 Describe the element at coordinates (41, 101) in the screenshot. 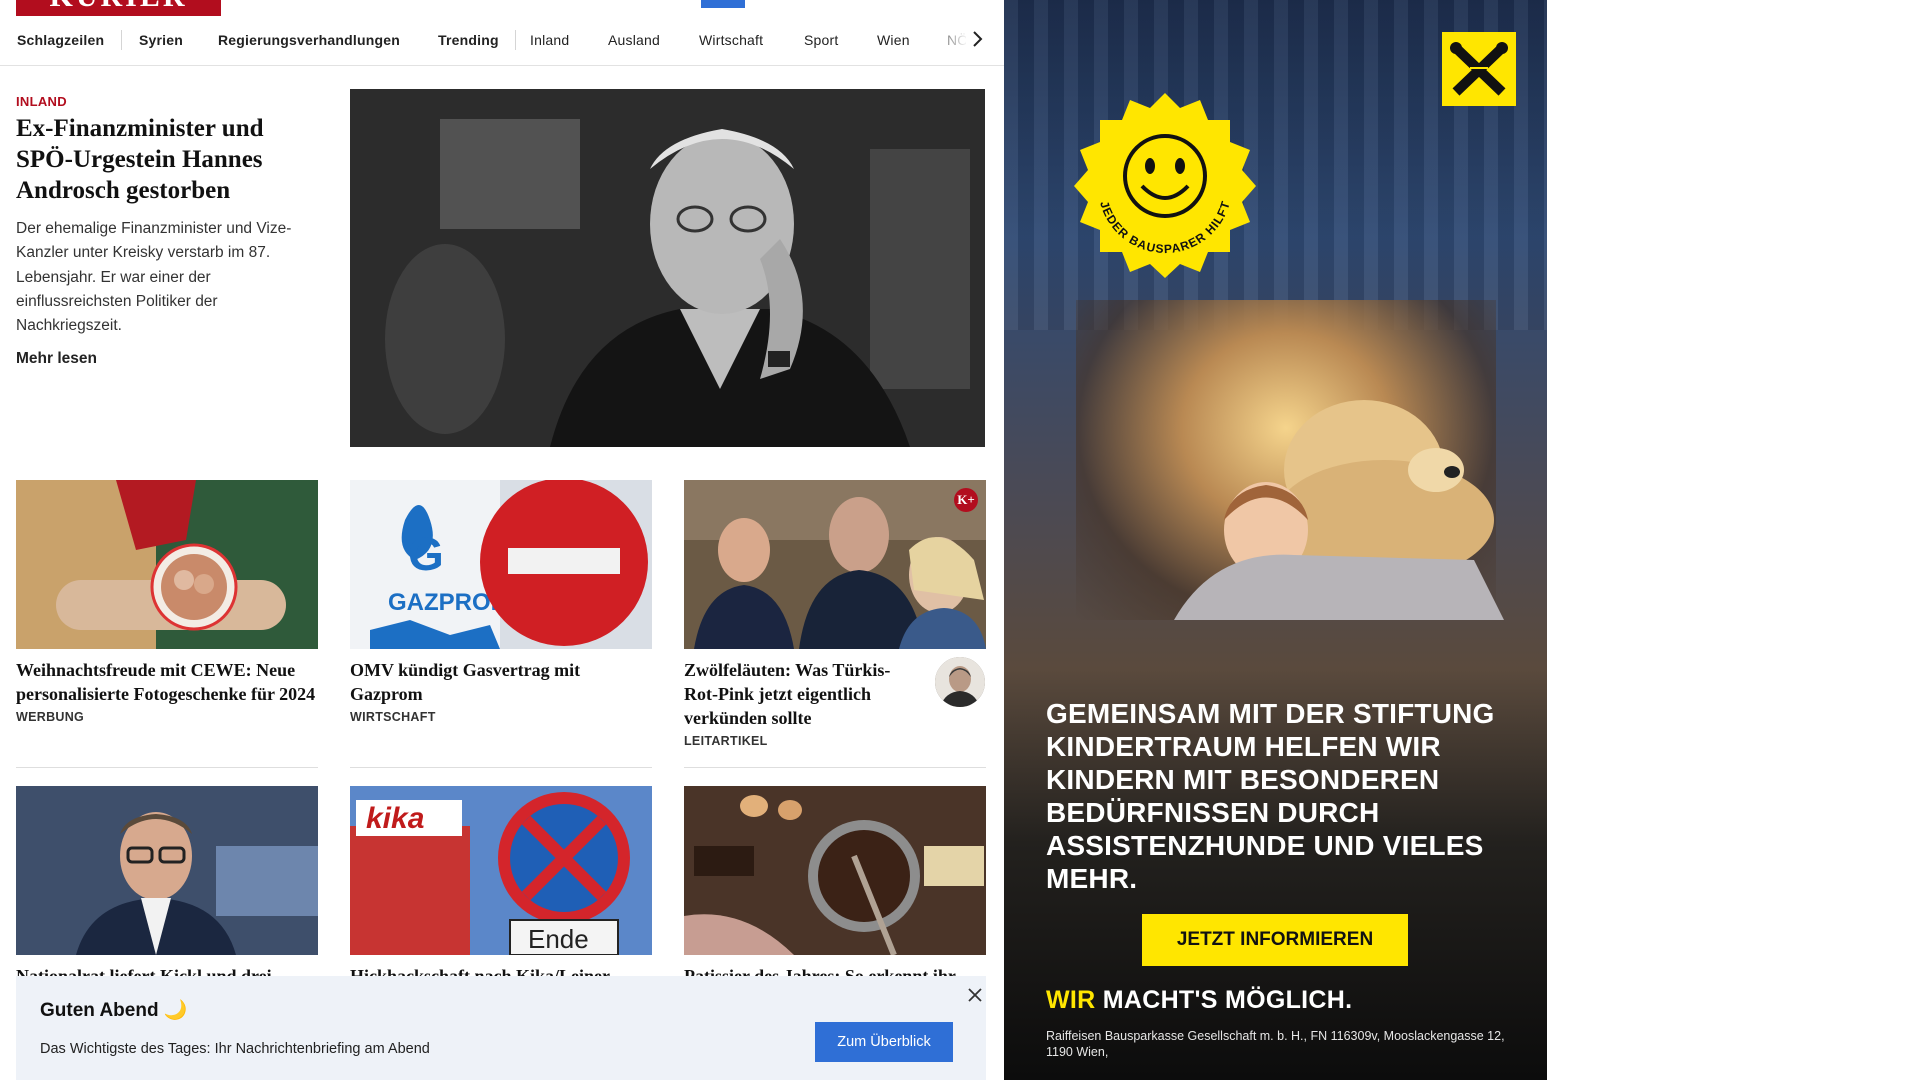

I see `hero-kicker: INLAND` at that location.